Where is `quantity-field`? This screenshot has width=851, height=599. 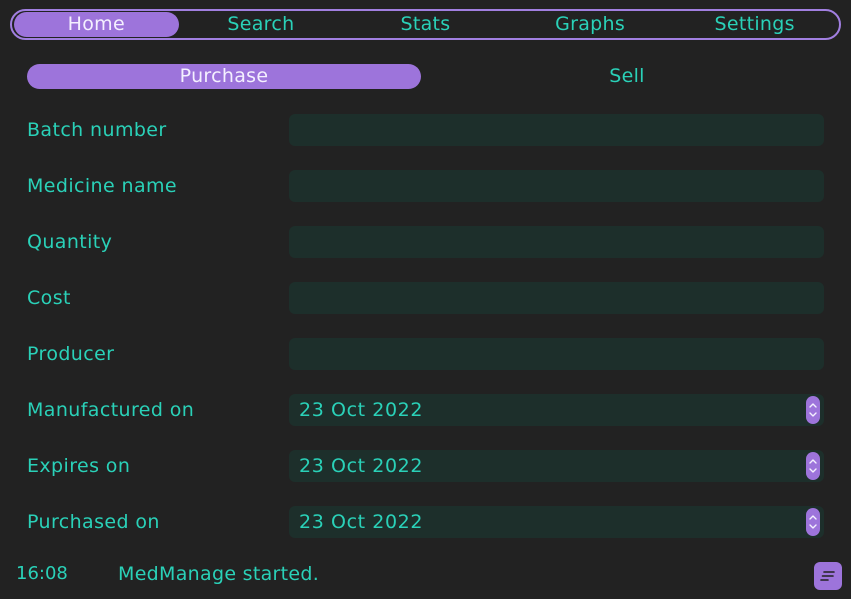
quantity-field is located at coordinates (556, 242).